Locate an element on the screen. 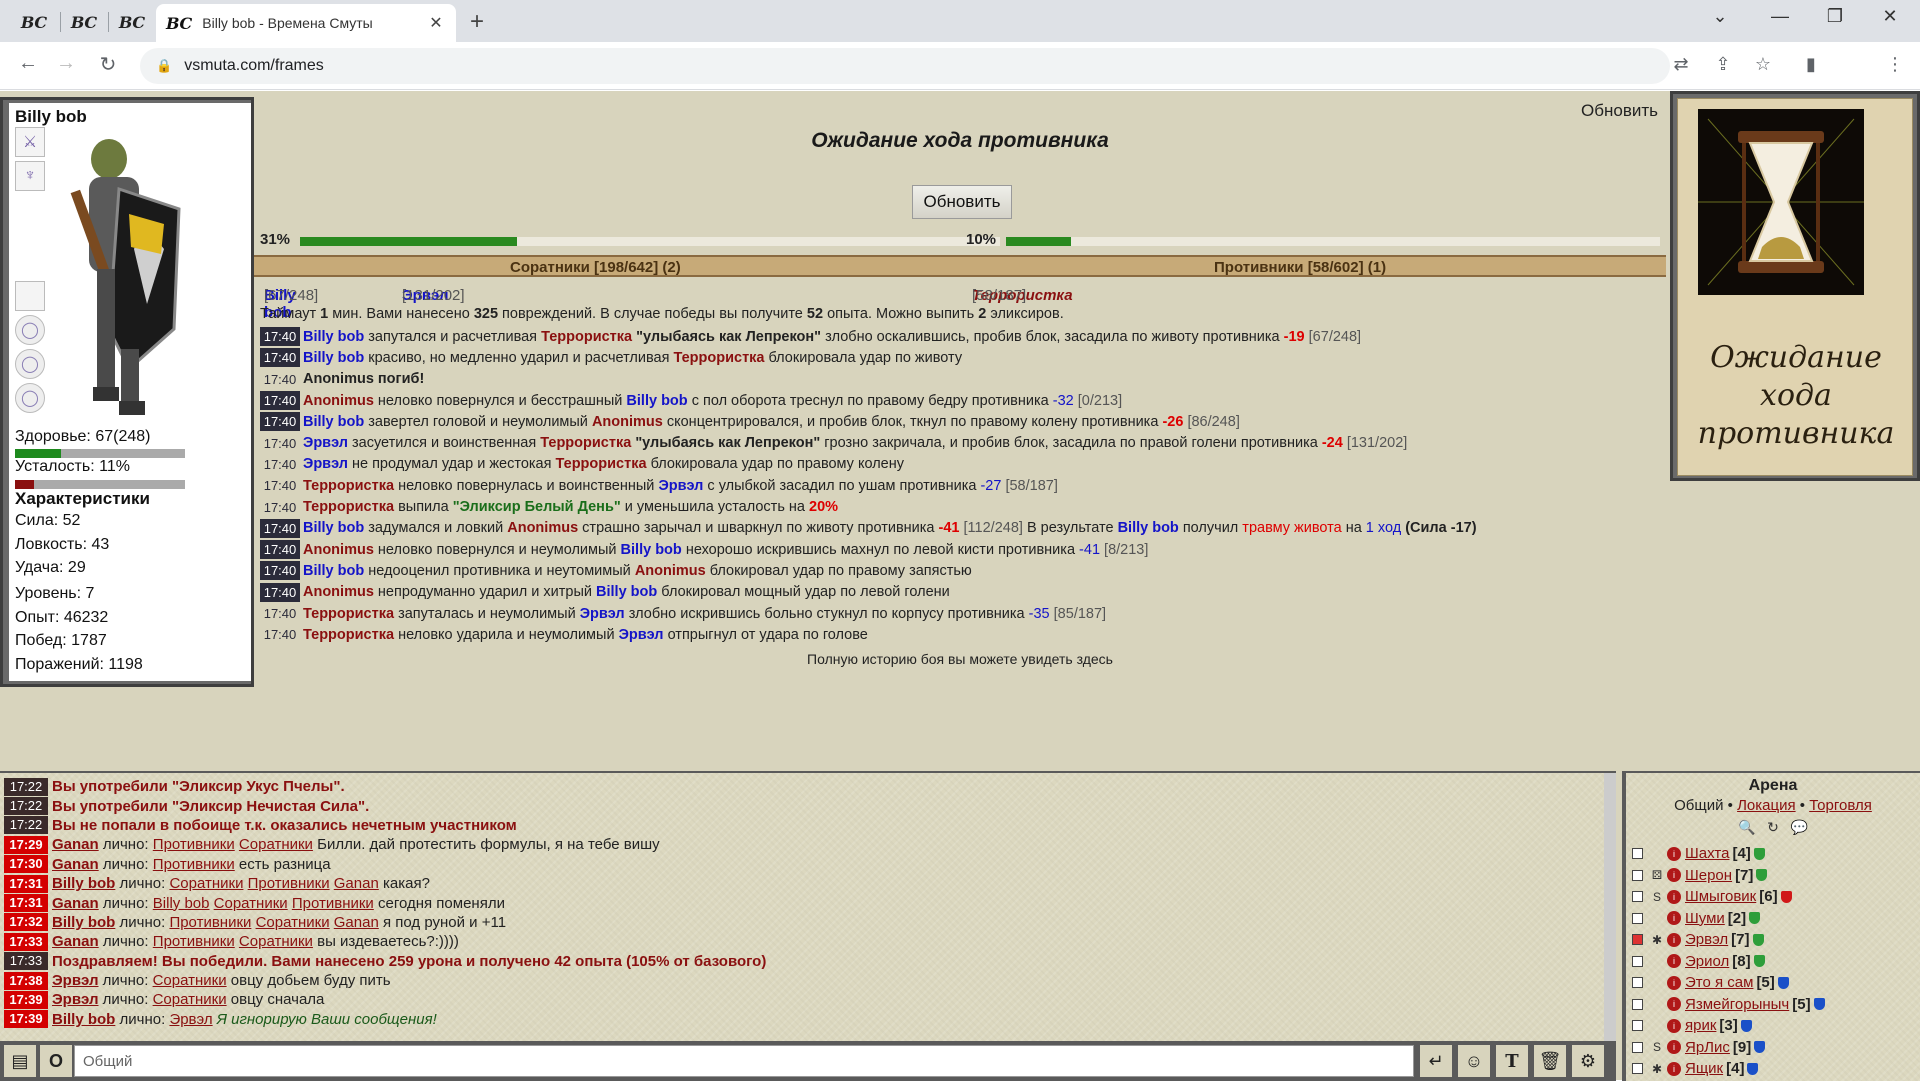 This screenshot has height=1081, width=1920. player-name: Шерон is located at coordinates (1708, 875).